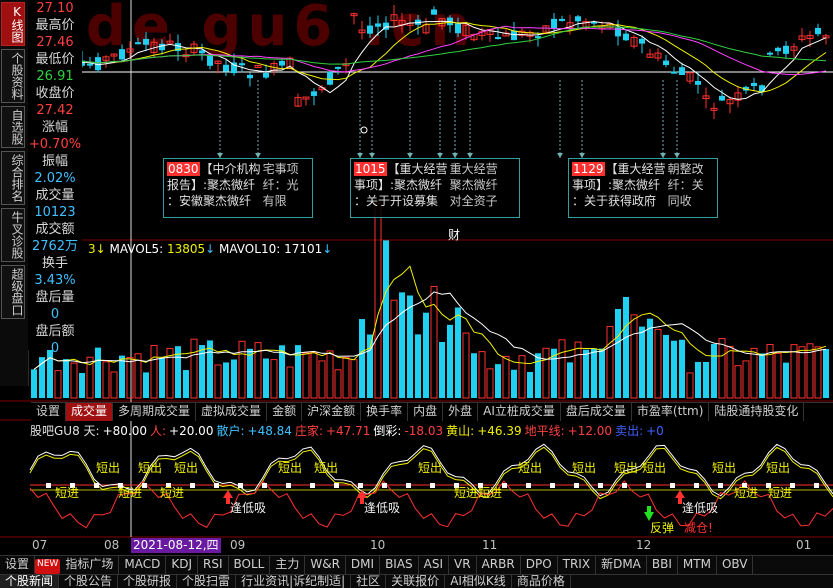  What do you see at coordinates (155, 412) in the screenshot?
I see `indicator-tab-2: 多周期成交量` at bounding box center [155, 412].